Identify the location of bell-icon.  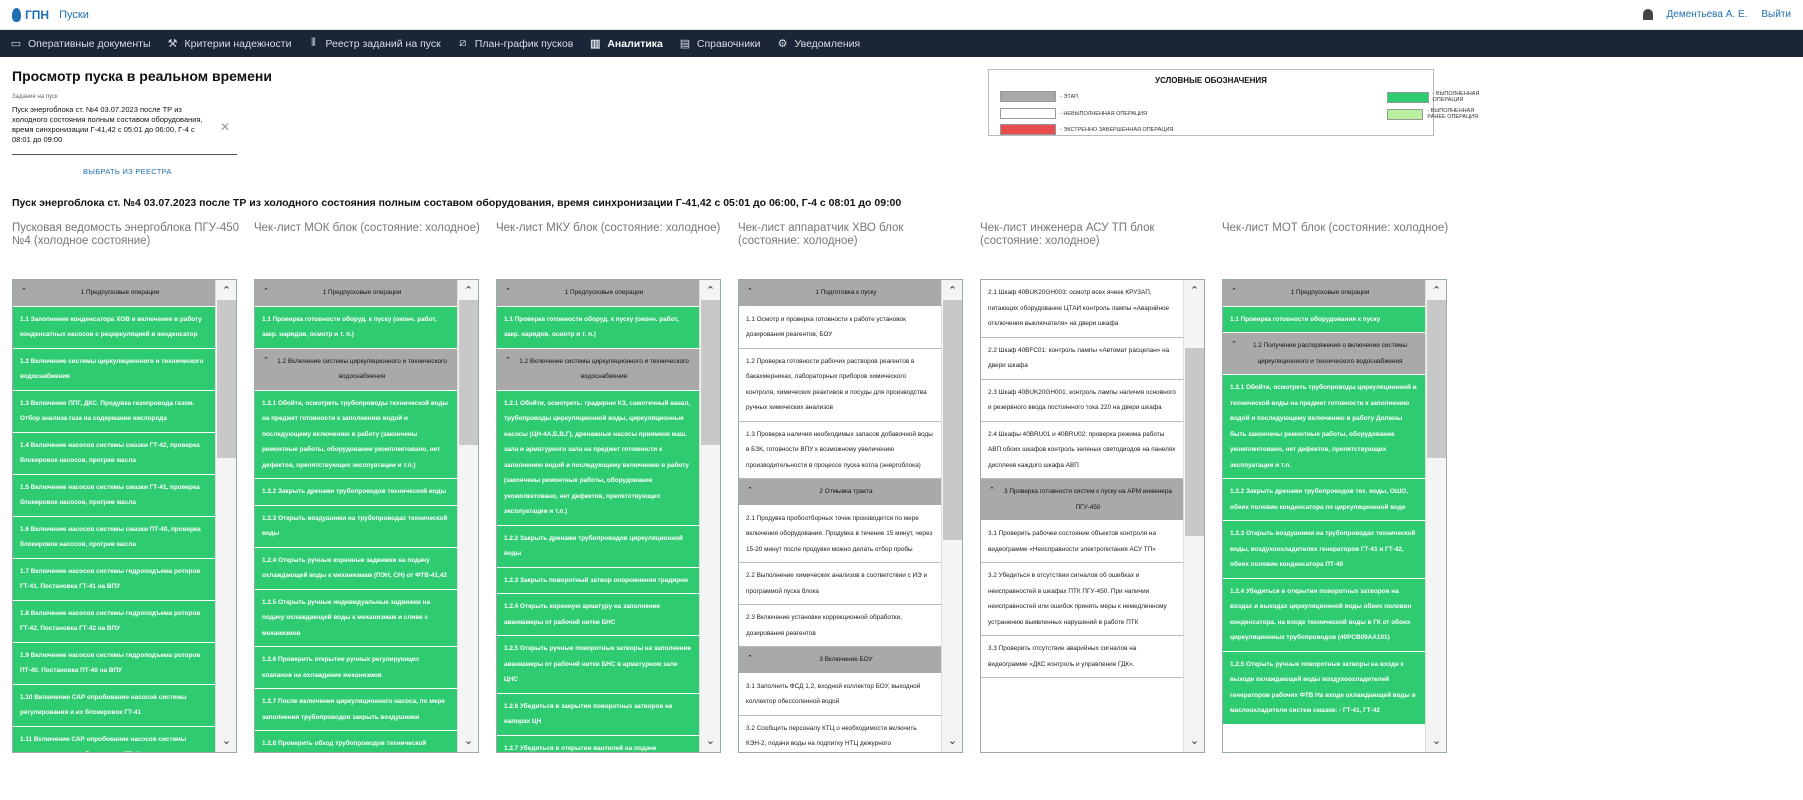
(1647, 14).